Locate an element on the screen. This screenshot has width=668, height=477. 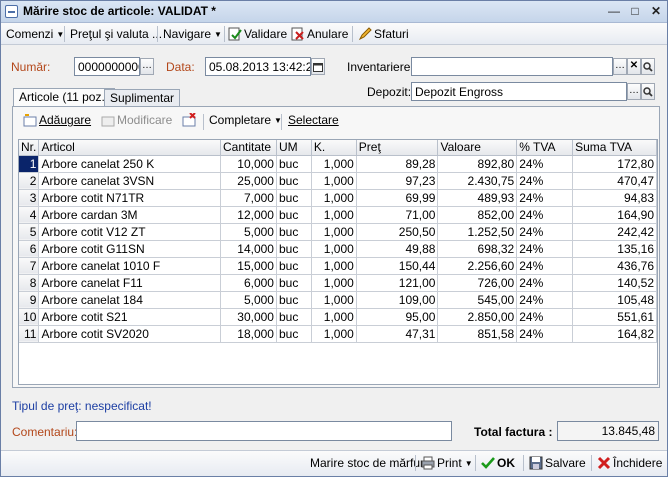
table-cell: 2.430,75 is located at coordinates (477, 181).